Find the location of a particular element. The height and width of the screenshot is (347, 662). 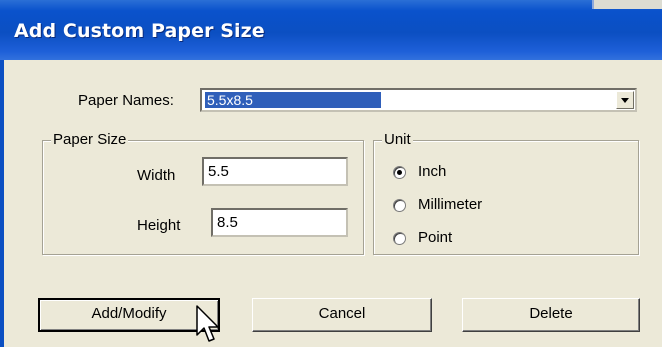

unit-group: Unit is located at coordinates (506, 193).